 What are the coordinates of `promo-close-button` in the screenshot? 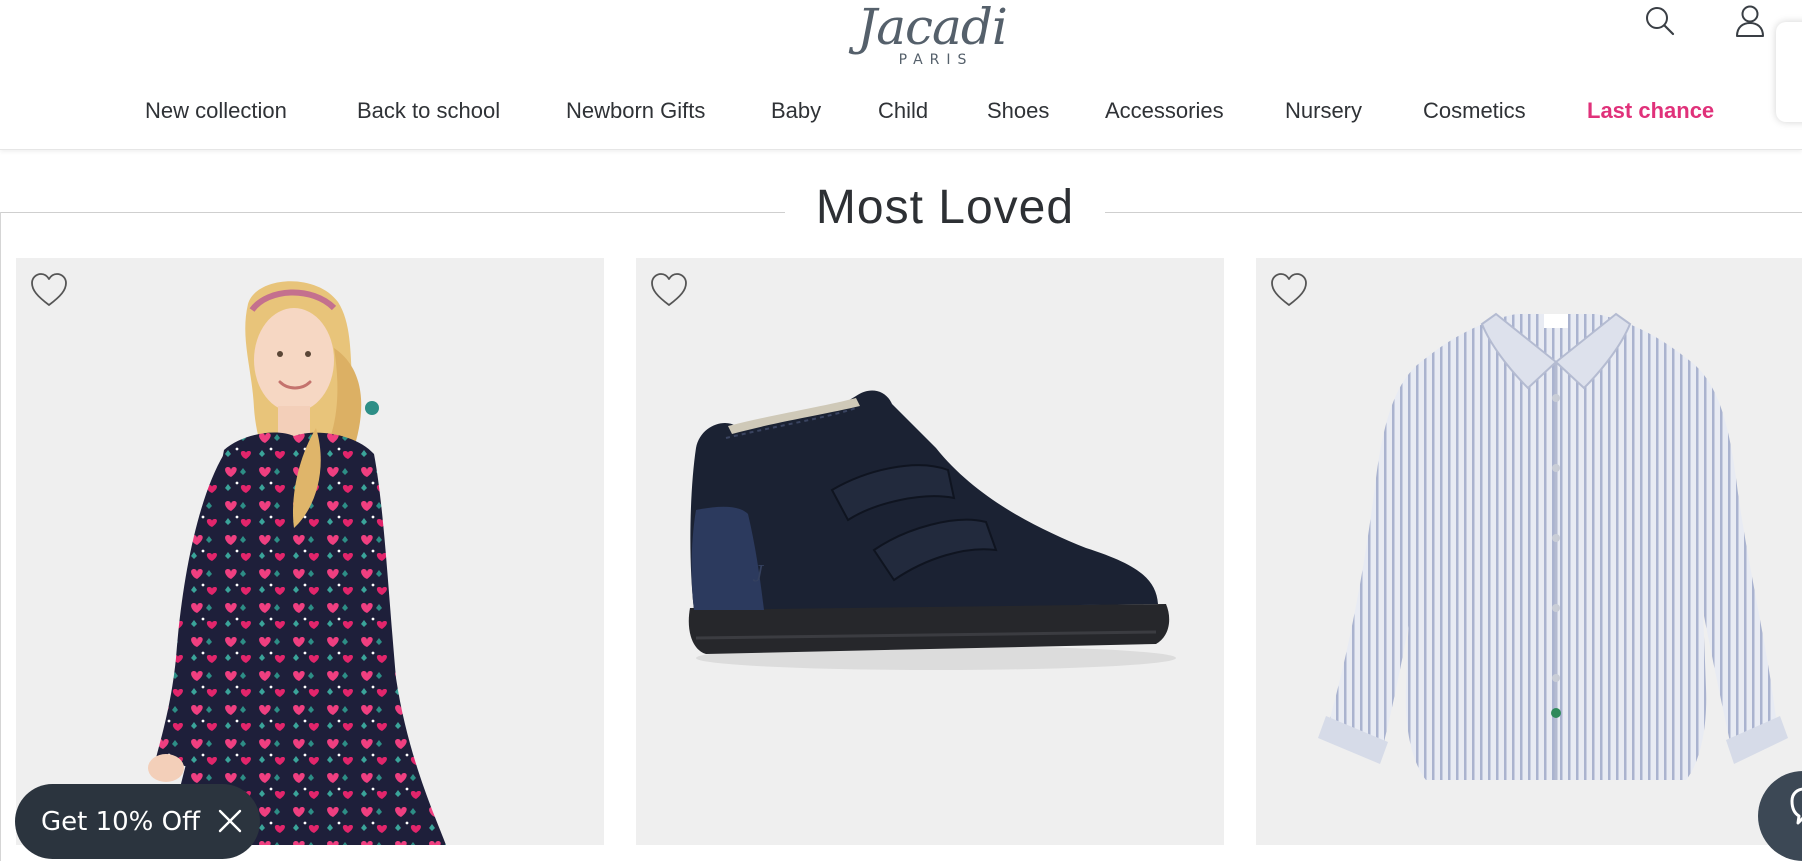 It's located at (230, 821).